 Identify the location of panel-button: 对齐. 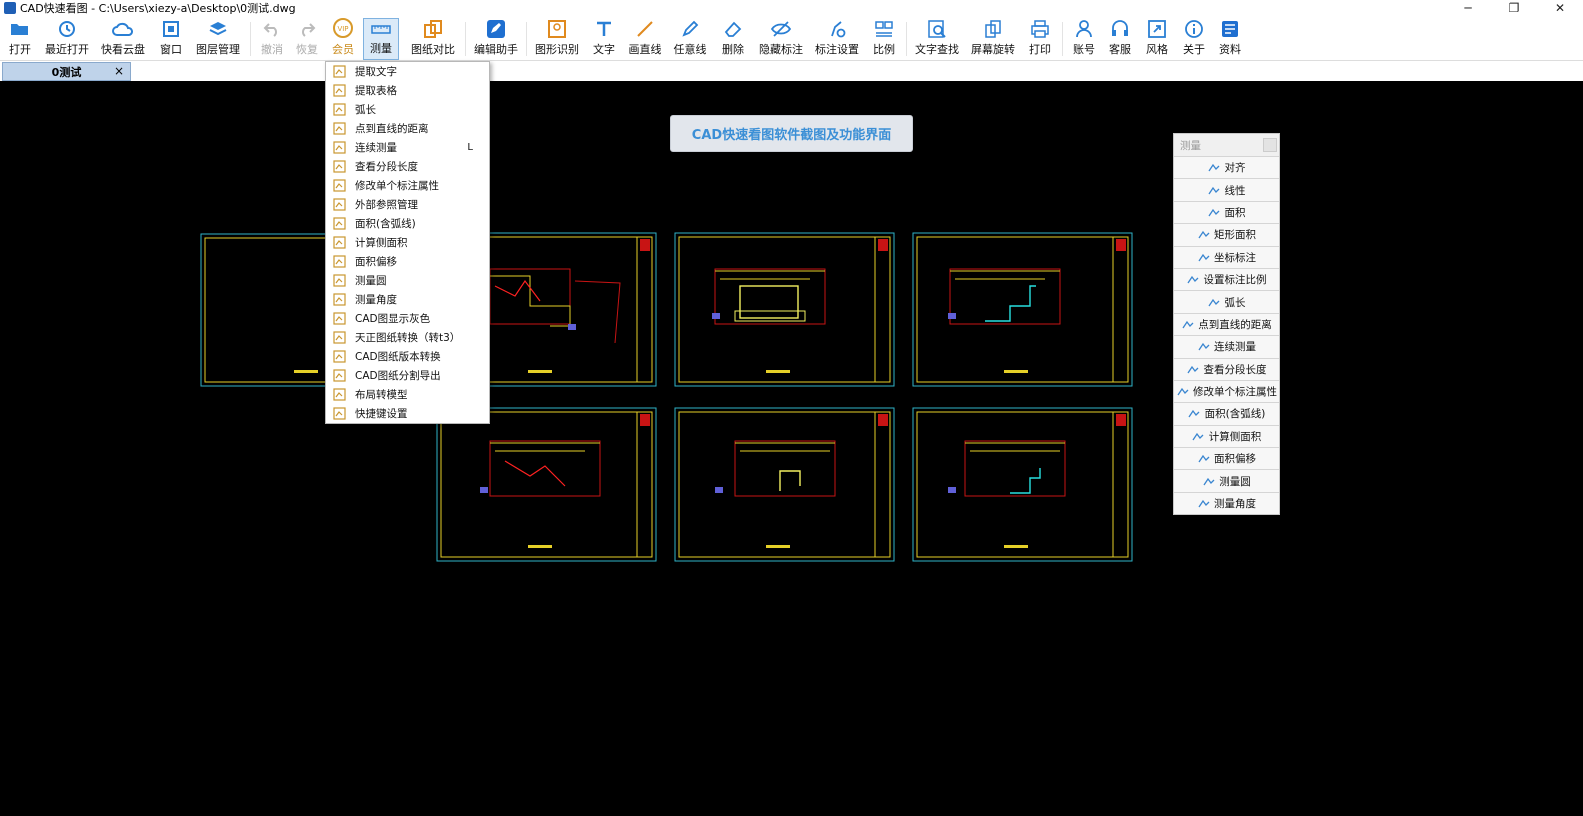
(1226, 167).